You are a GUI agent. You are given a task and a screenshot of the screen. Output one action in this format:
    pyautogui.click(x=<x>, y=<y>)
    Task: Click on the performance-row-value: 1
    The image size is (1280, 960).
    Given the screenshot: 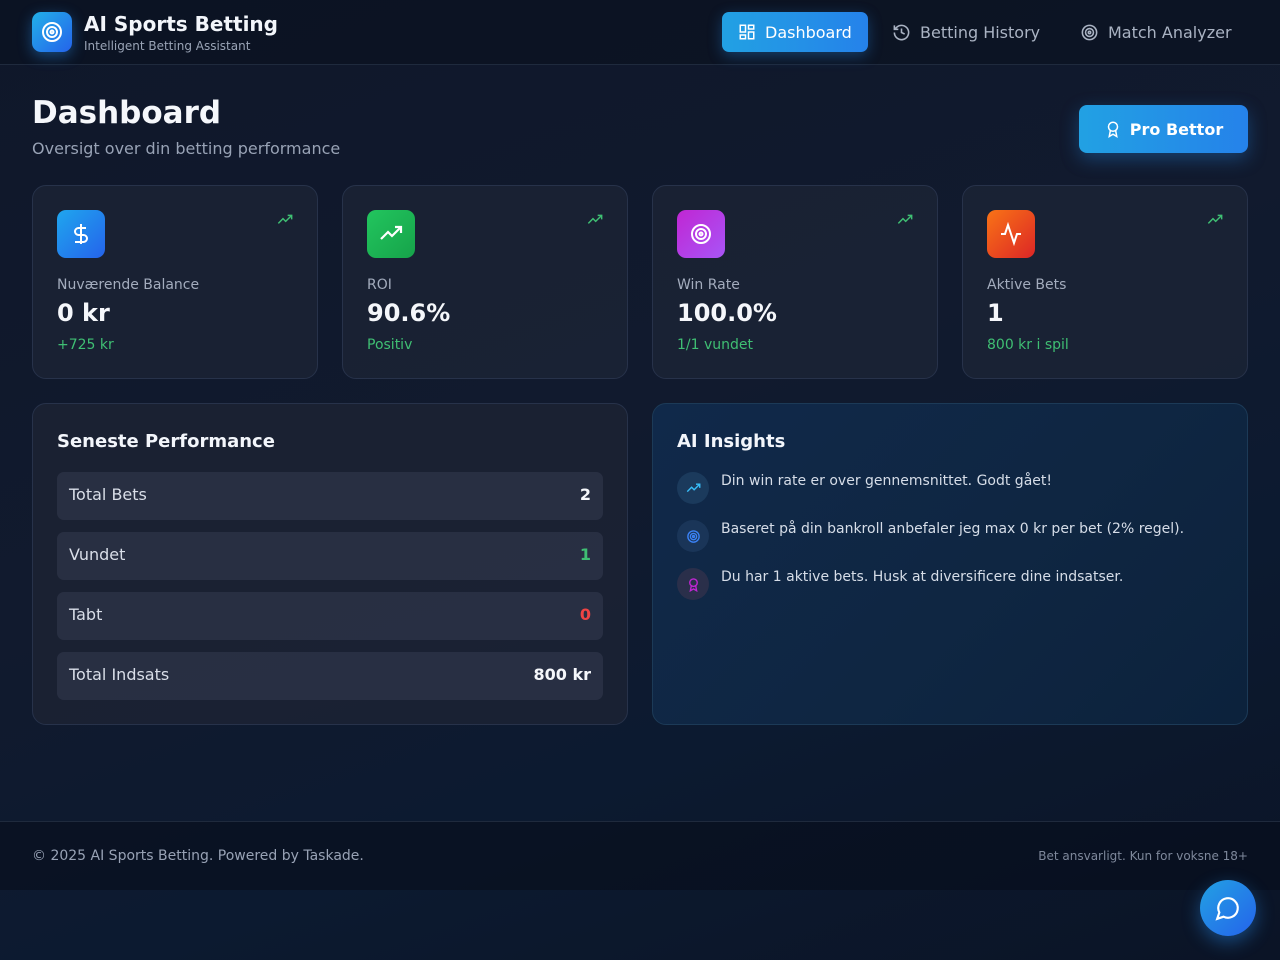 What is the action you would take?
    pyautogui.click(x=585, y=554)
    